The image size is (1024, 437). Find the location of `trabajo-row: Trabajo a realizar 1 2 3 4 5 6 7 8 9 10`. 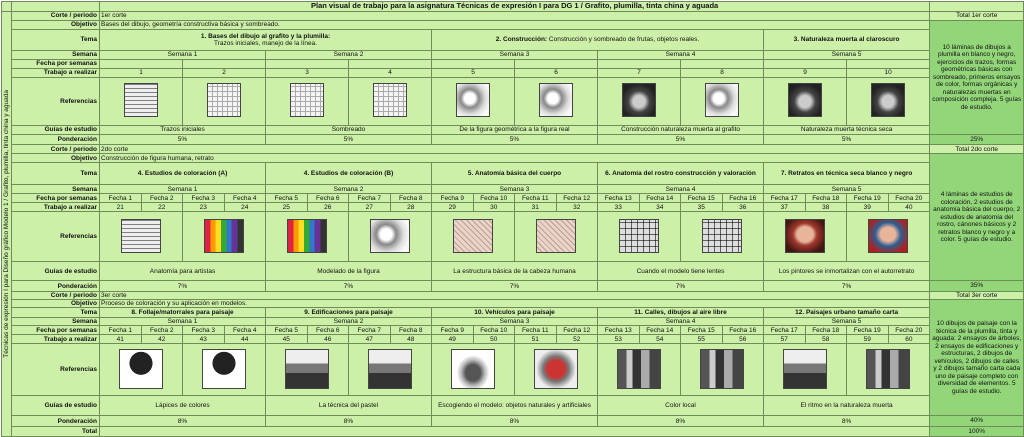

trabajo-row: Trabajo a realizar 1 2 3 4 5 6 7 8 9 10 is located at coordinates (513, 73).